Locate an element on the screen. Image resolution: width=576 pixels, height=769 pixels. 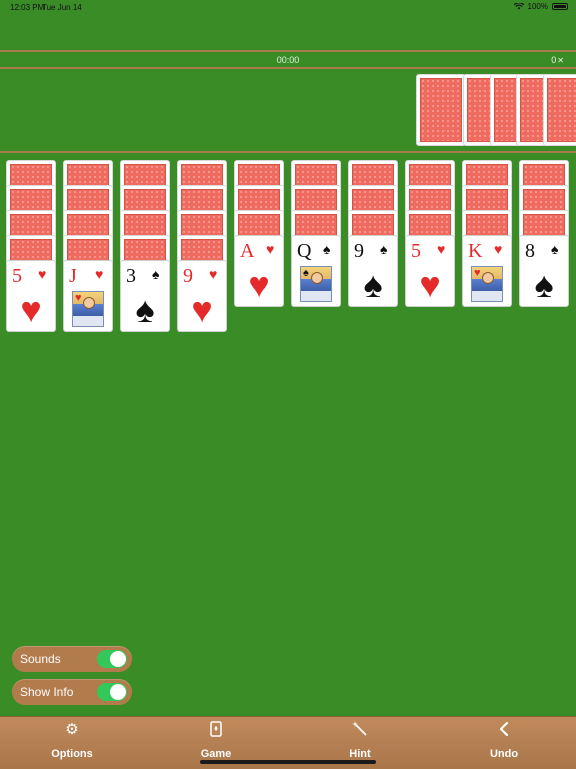
sounds-label: Sounds is located at coordinates (40, 659).